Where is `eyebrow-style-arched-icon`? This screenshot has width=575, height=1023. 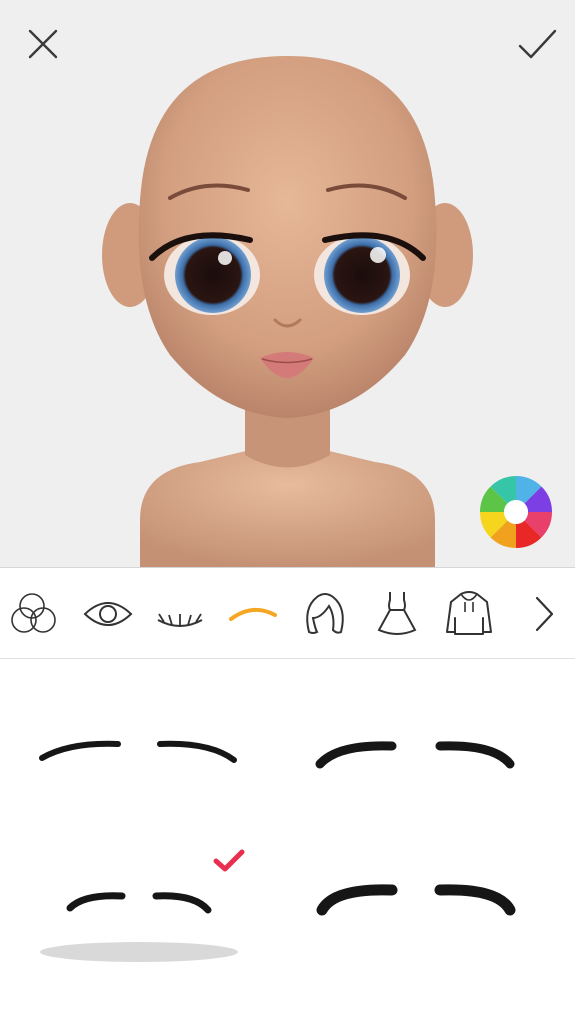
eyebrow-style-arched-icon is located at coordinates (415, 755).